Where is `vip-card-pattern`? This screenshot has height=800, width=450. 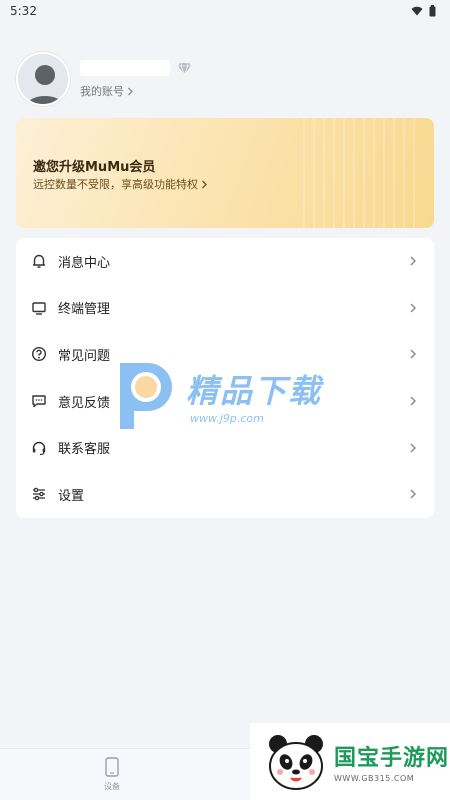
vip-card-pattern is located at coordinates (359, 173).